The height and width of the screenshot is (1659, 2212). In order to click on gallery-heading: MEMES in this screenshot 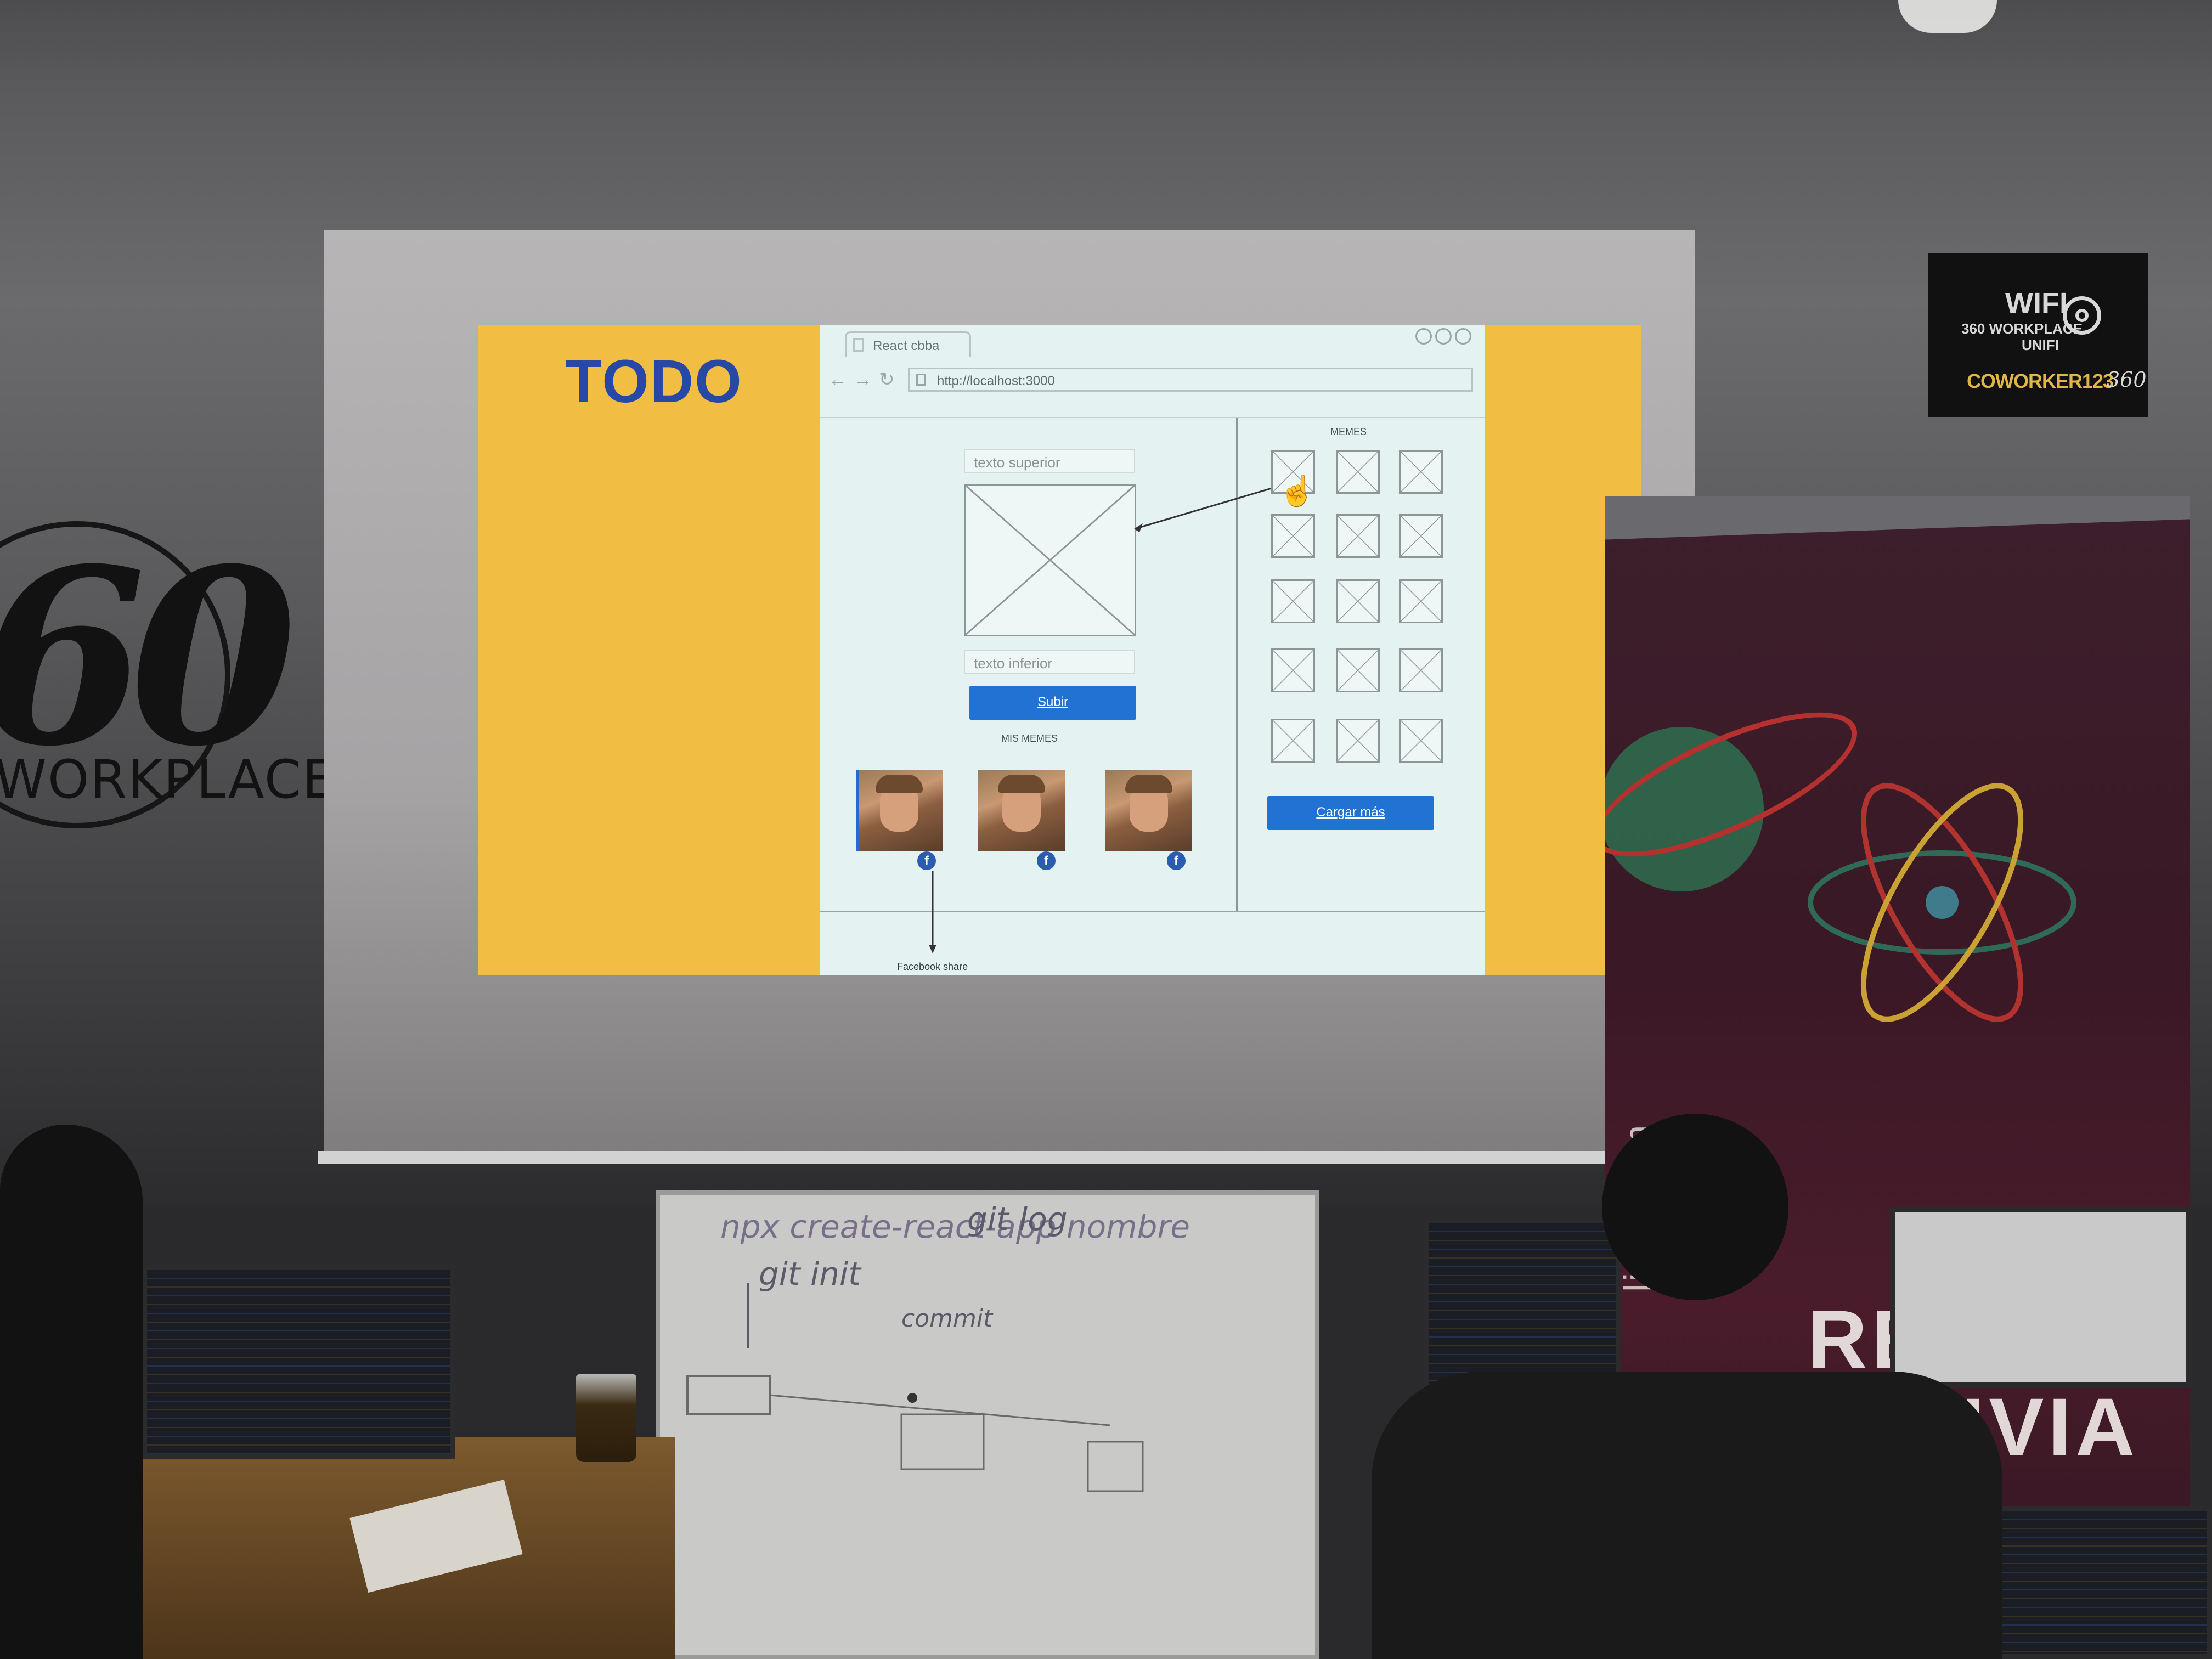, I will do `click(1348, 431)`.